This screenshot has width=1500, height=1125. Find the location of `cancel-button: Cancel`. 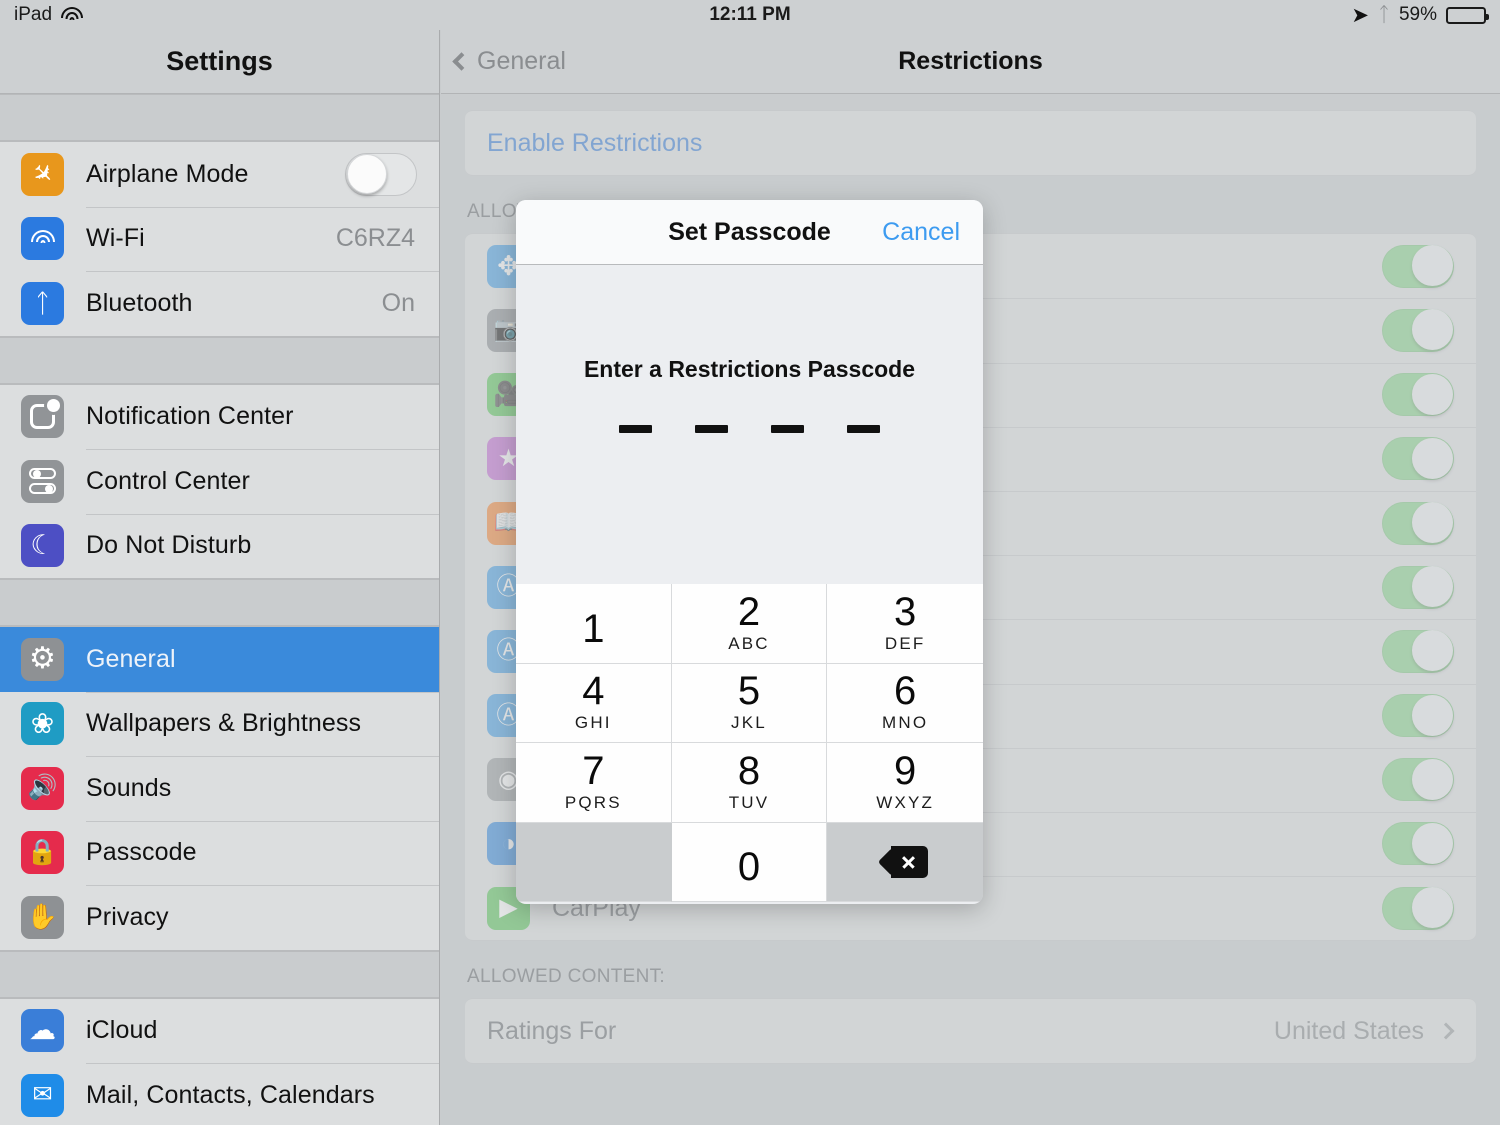

cancel-button: Cancel is located at coordinates (921, 232).